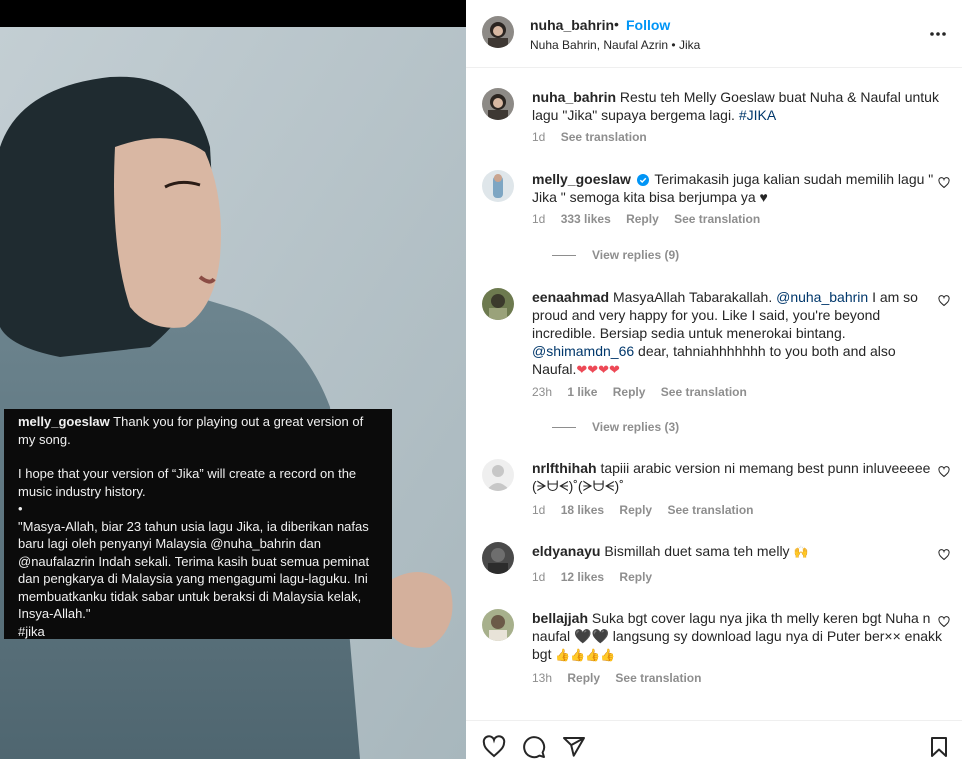 Image resolution: width=962 pixels, height=759 pixels. What do you see at coordinates (574, 747) in the screenshot?
I see `share-icon` at bounding box center [574, 747].